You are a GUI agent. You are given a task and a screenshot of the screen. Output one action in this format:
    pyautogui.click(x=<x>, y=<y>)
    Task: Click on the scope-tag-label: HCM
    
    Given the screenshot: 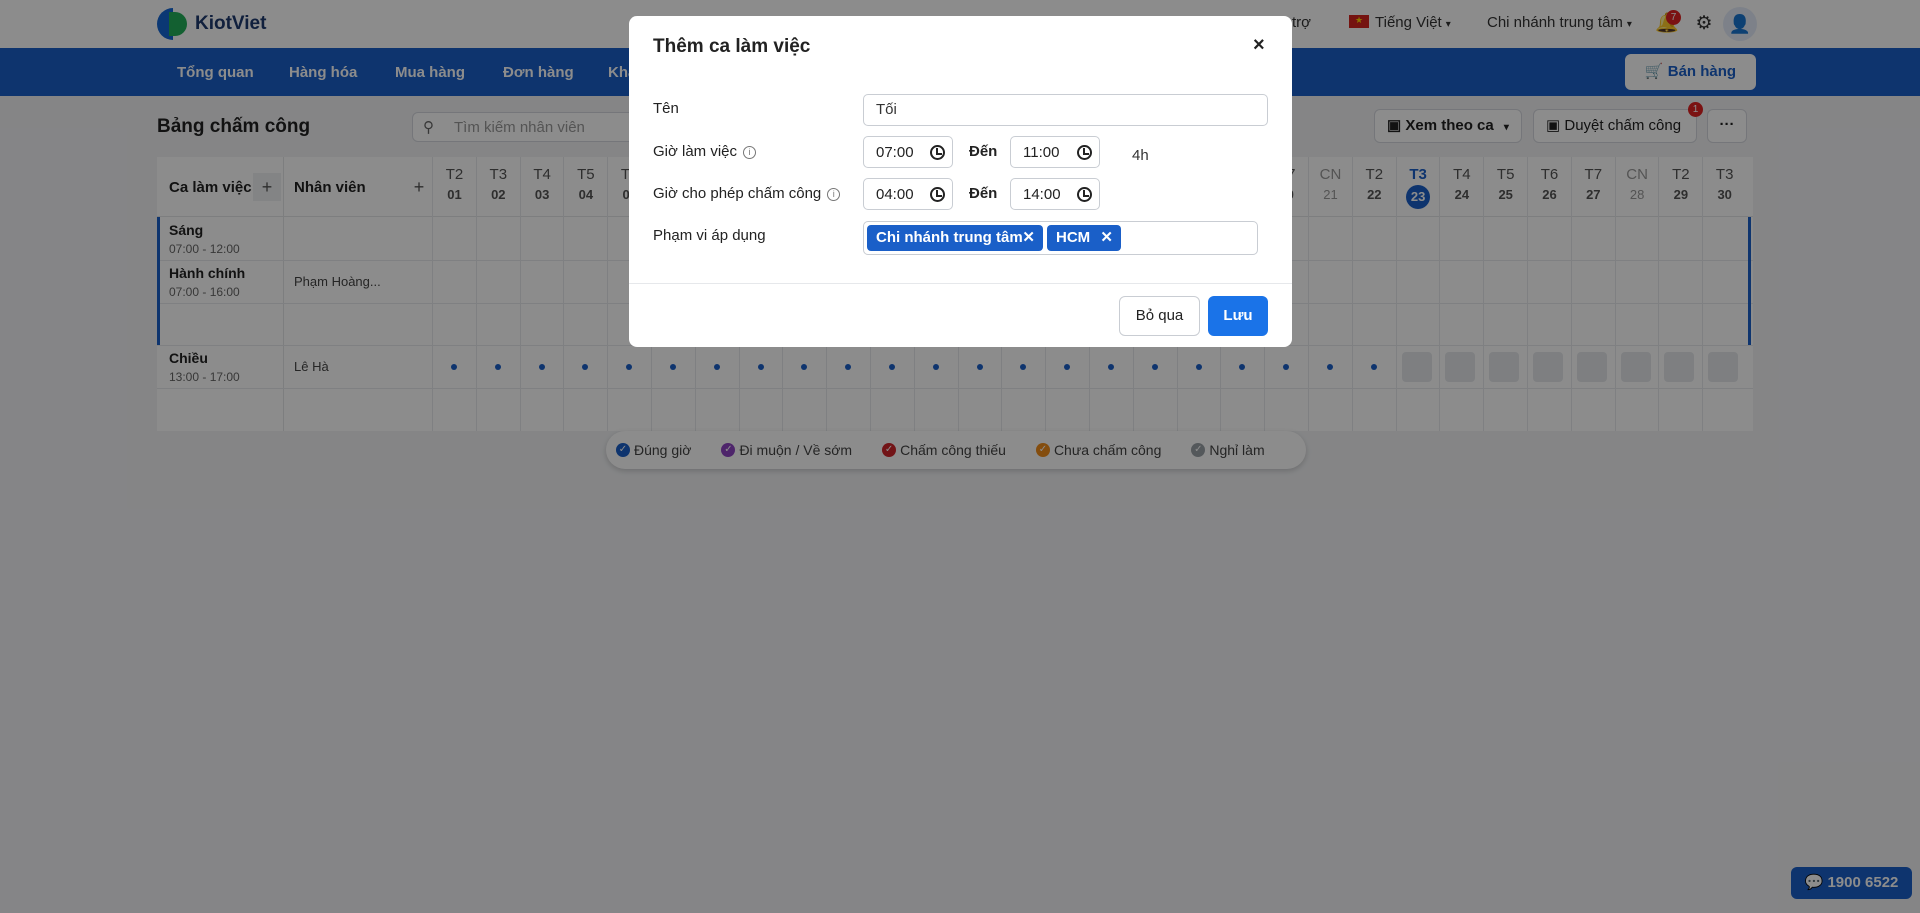 What is the action you would take?
    pyautogui.click(x=1073, y=237)
    